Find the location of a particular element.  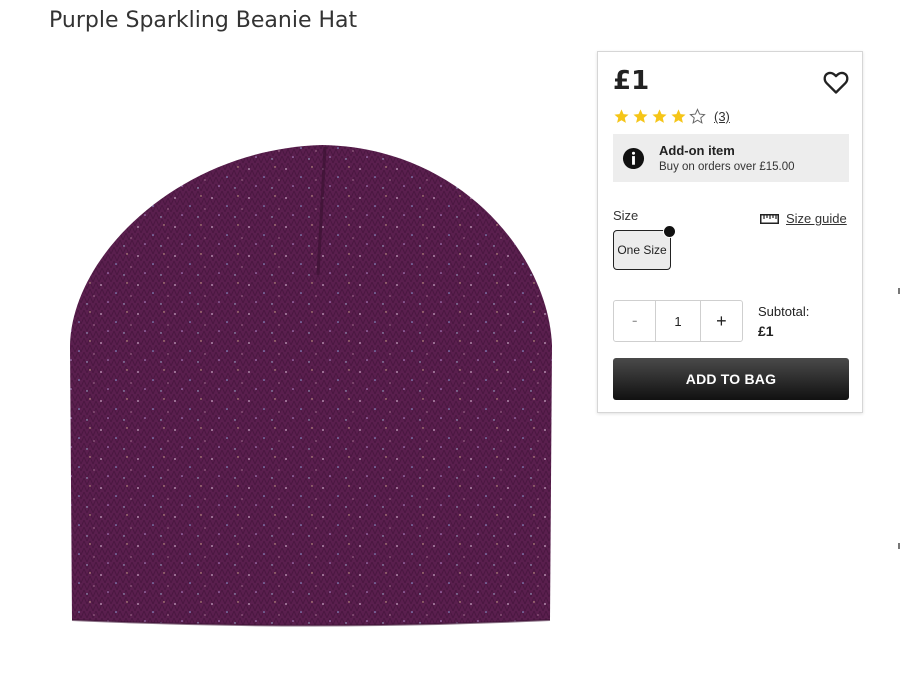

rating: (3) is located at coordinates (671, 116).